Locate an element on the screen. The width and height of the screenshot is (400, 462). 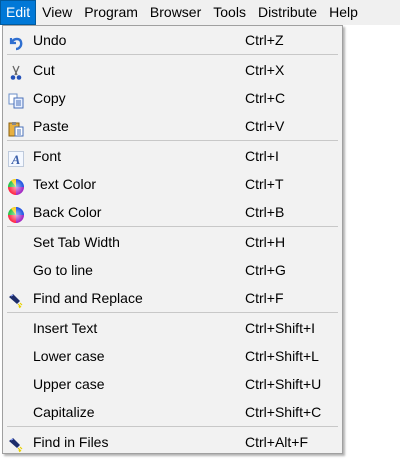
menu-item-find-and-replace: Find and Replace Ctrl+F is located at coordinates (172, 298).